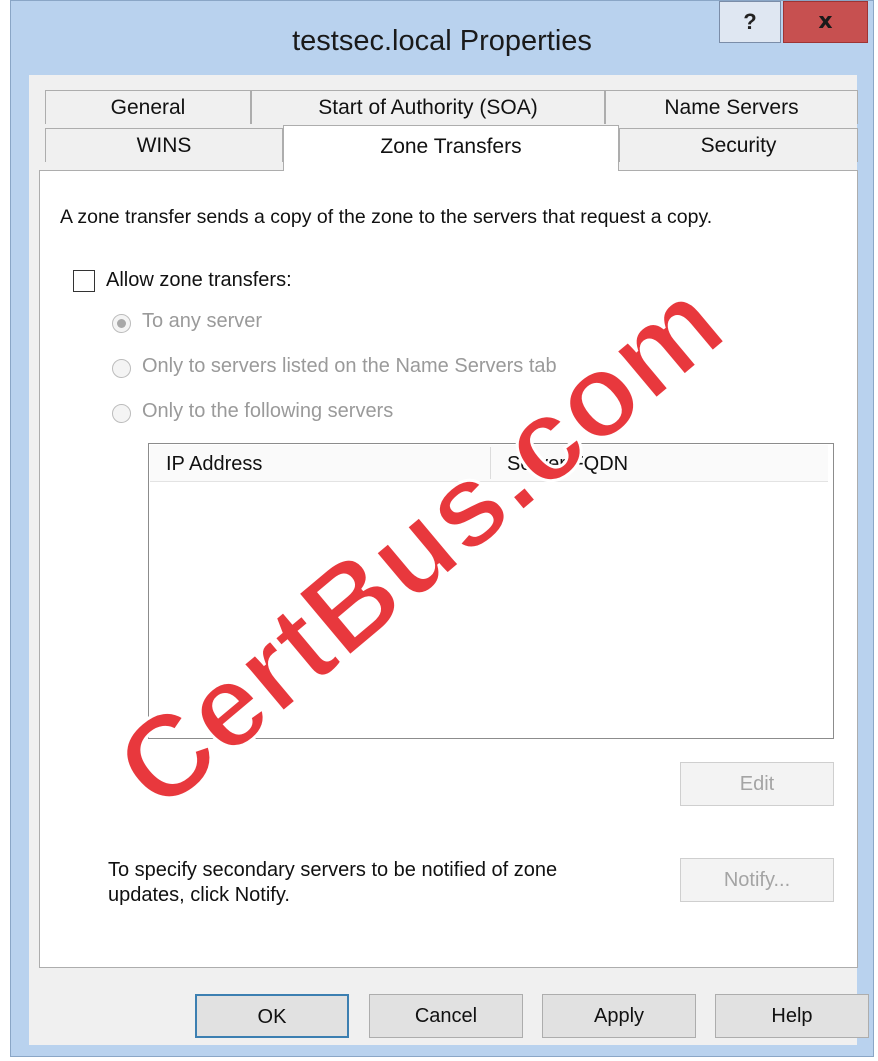  I want to click on apply-button: Apply, so click(619, 1016).